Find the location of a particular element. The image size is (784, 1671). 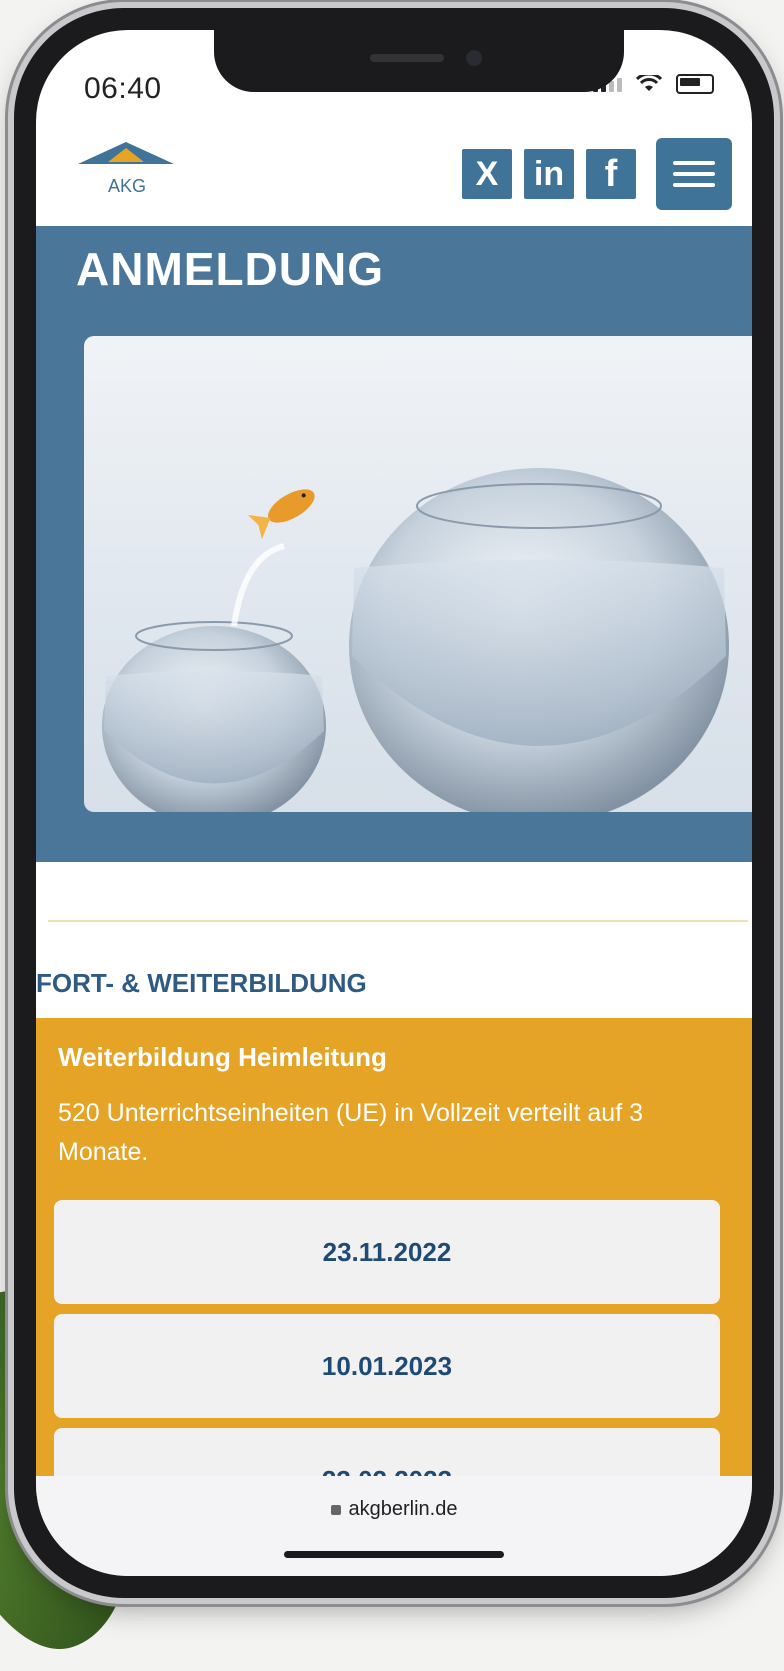

logo-text: AKG is located at coordinates (127, 186).